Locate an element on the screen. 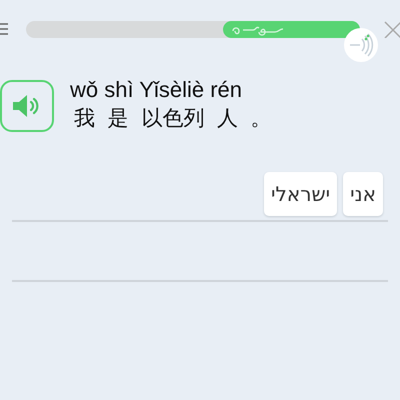 This screenshot has height=400, width=400. close-icon is located at coordinates (392, 29).